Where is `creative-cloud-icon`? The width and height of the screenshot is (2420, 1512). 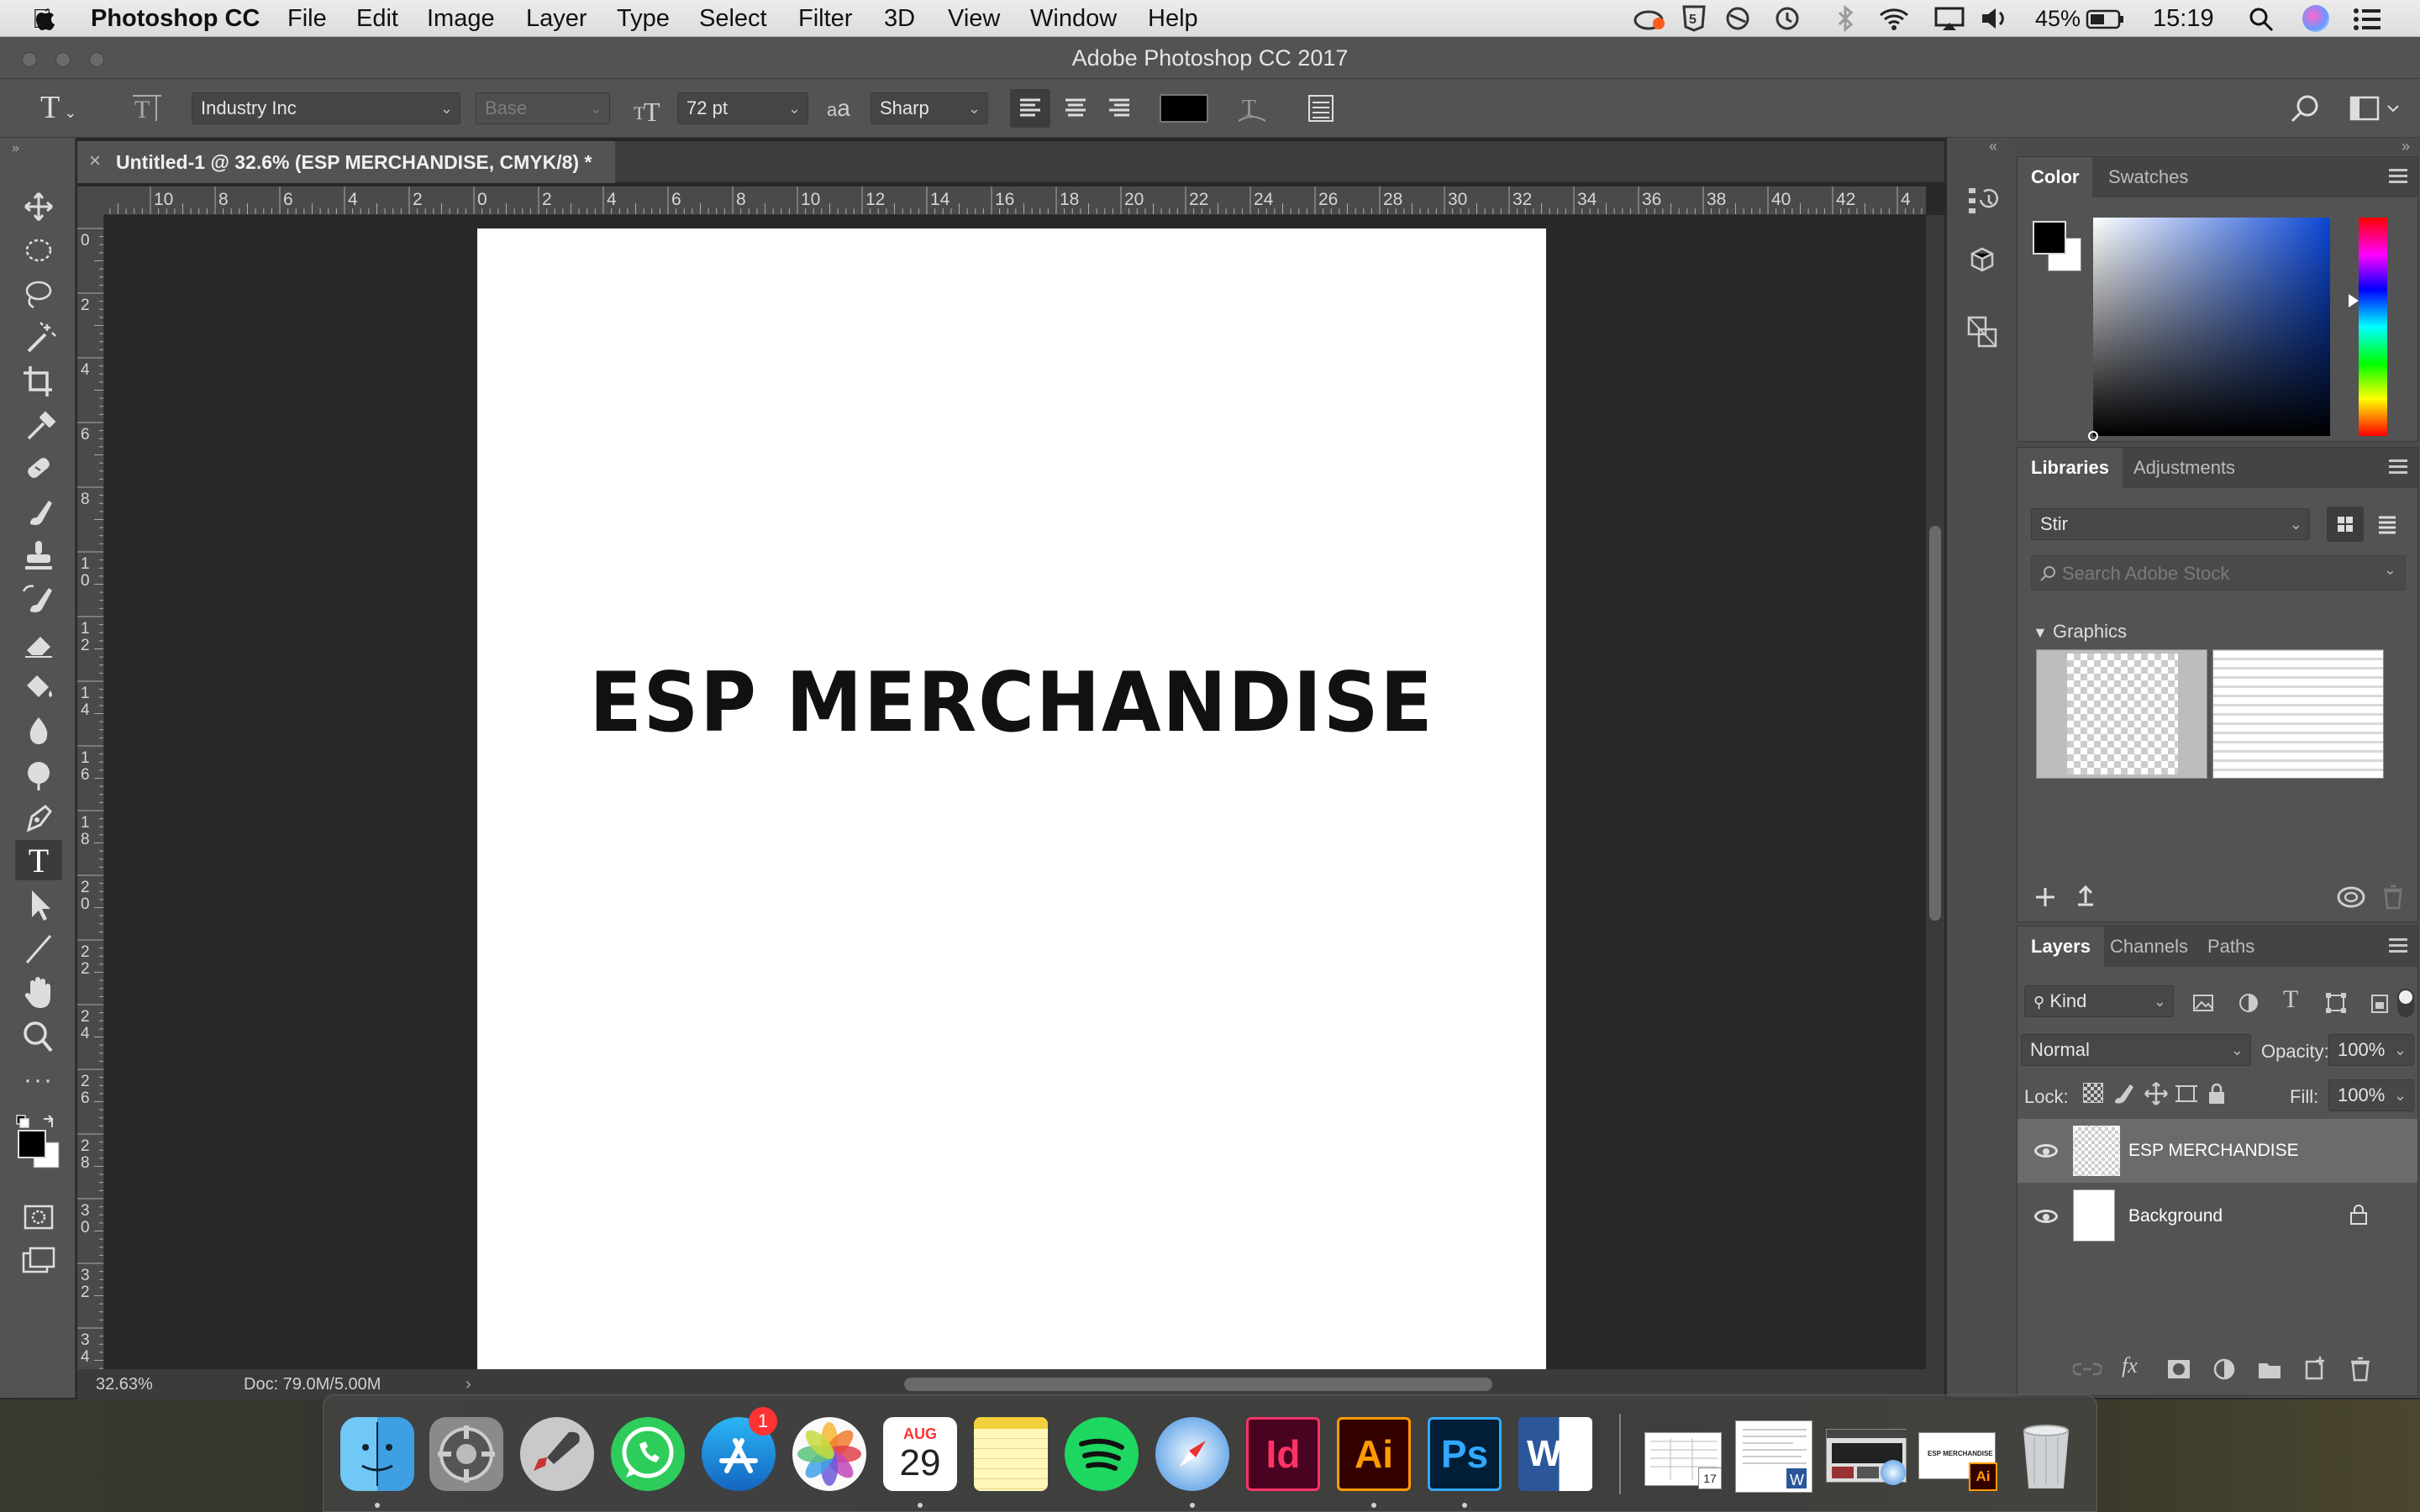 creative-cloud-icon is located at coordinates (1650, 18).